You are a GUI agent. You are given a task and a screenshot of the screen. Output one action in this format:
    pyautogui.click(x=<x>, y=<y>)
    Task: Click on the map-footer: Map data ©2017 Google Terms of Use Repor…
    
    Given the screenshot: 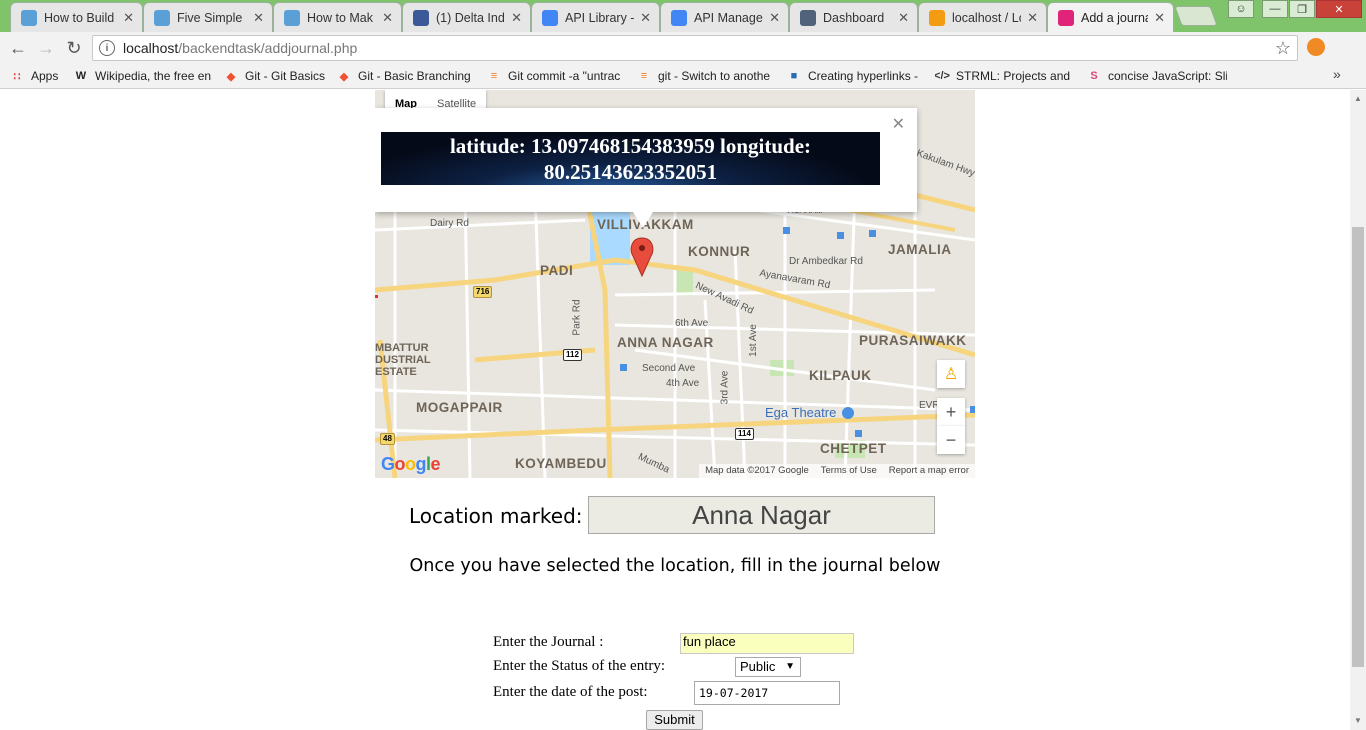 What is the action you would take?
    pyautogui.click(x=837, y=471)
    